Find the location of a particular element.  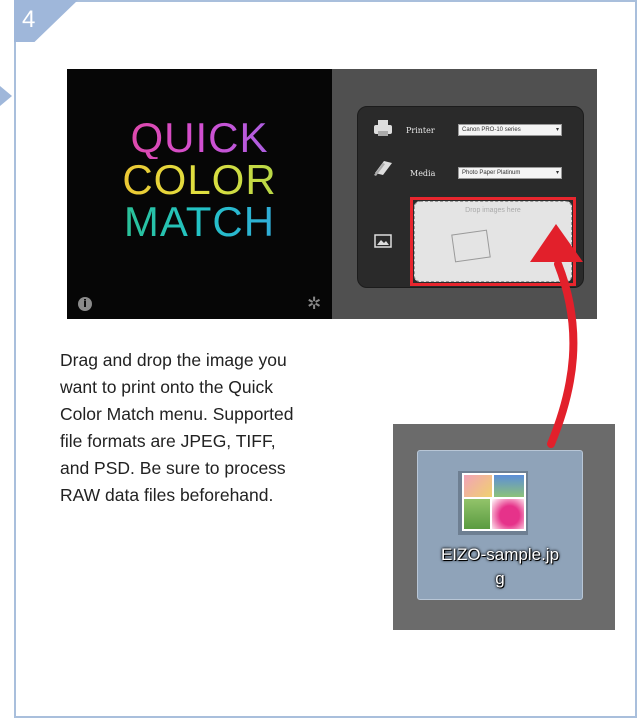

logo-panel: QUICK COLOR MATCH i ✲ is located at coordinates (199, 194).